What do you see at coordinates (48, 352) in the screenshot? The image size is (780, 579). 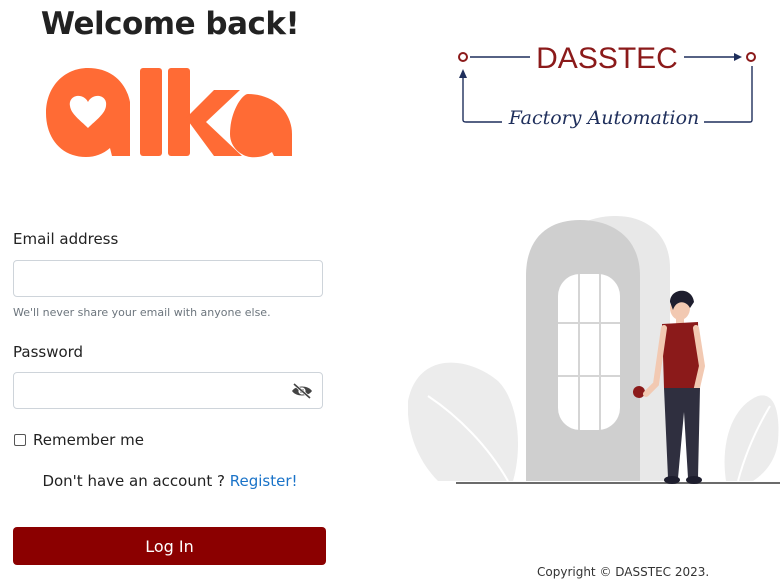 I see `password-label: Password` at bounding box center [48, 352].